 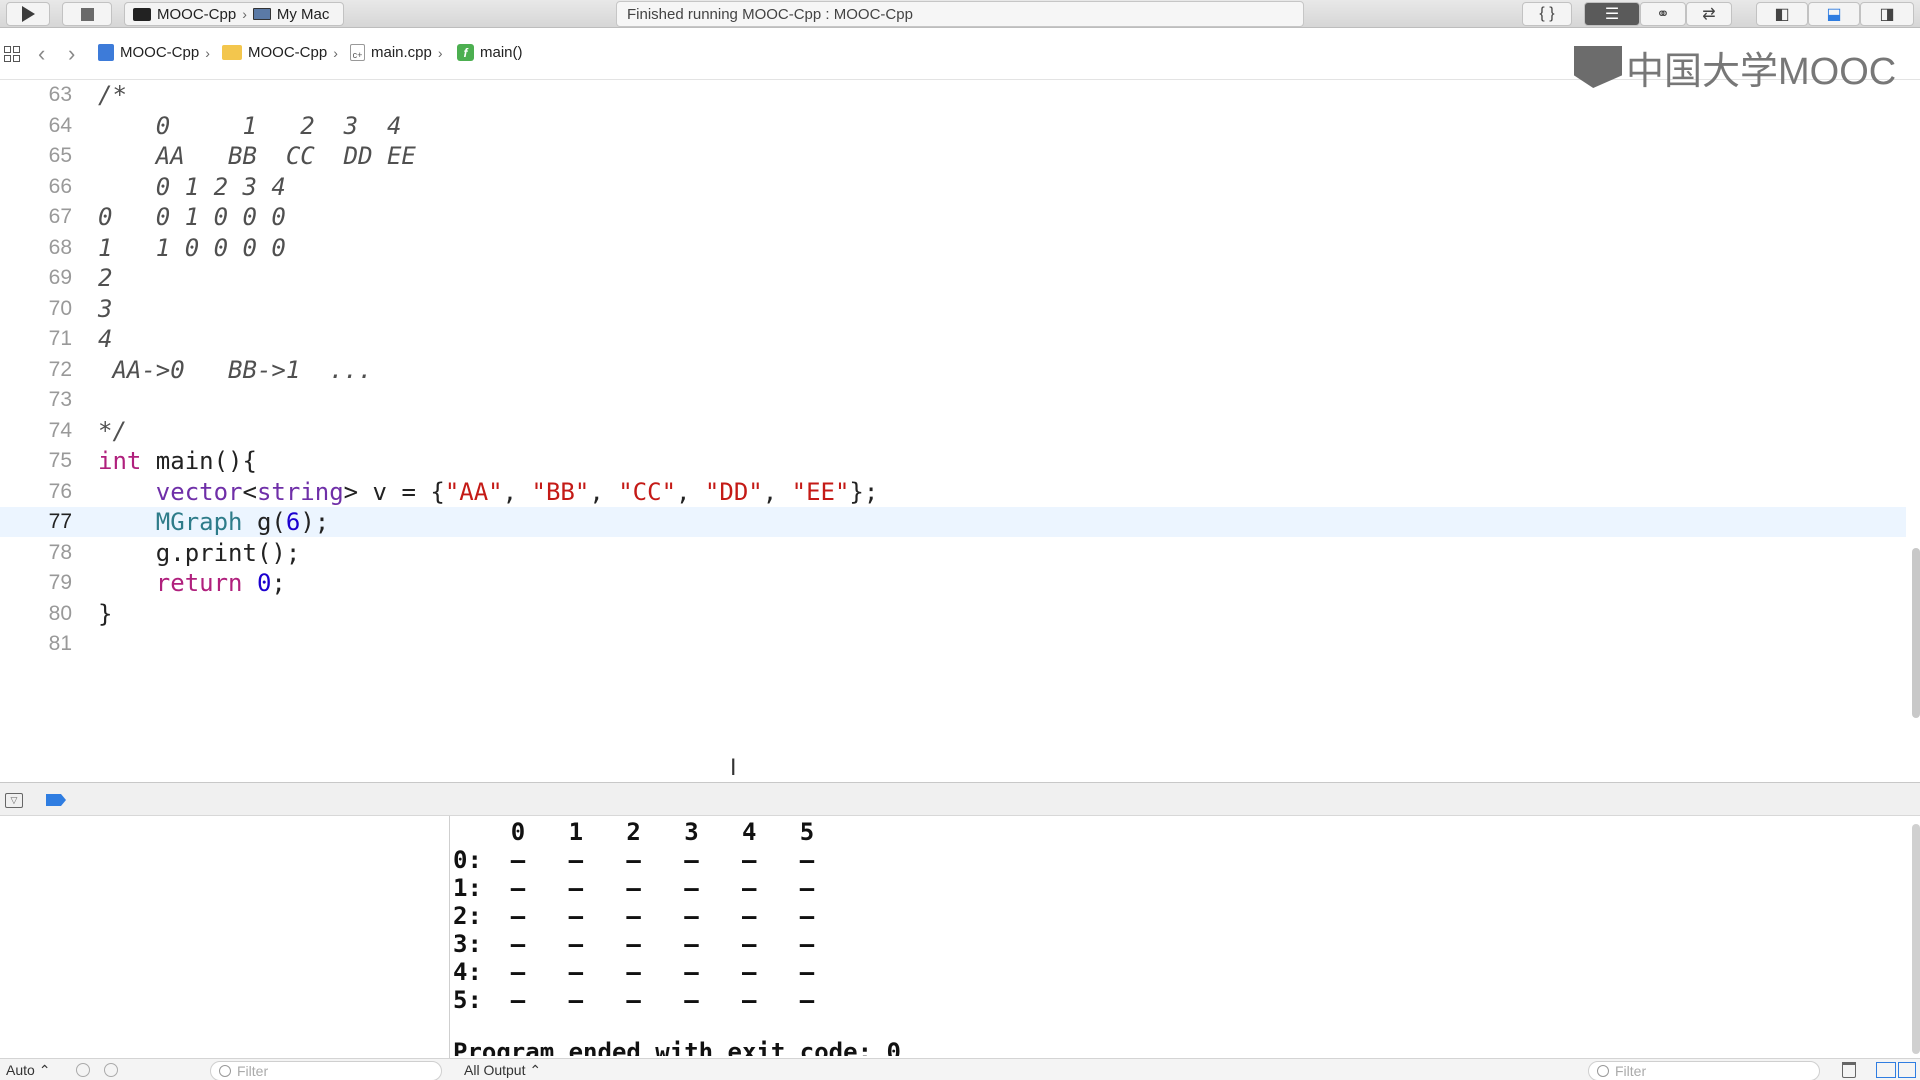 I want to click on code-line: 64 0 1 2 3 4, so click(x=953, y=126).